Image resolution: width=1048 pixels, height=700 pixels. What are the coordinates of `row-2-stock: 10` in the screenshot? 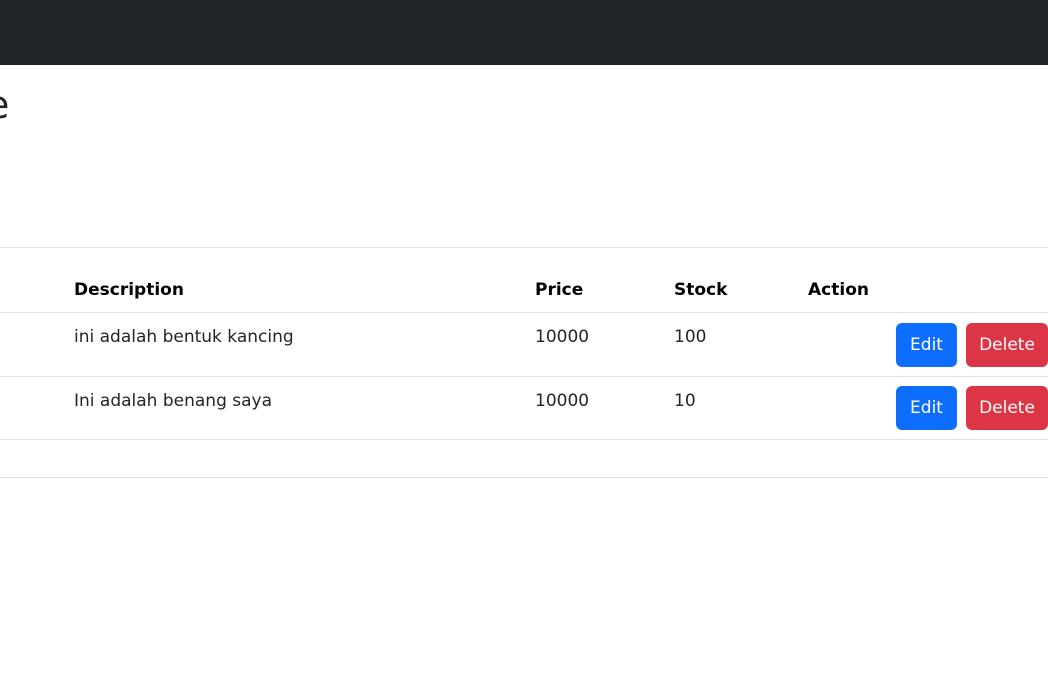 It's located at (685, 401).